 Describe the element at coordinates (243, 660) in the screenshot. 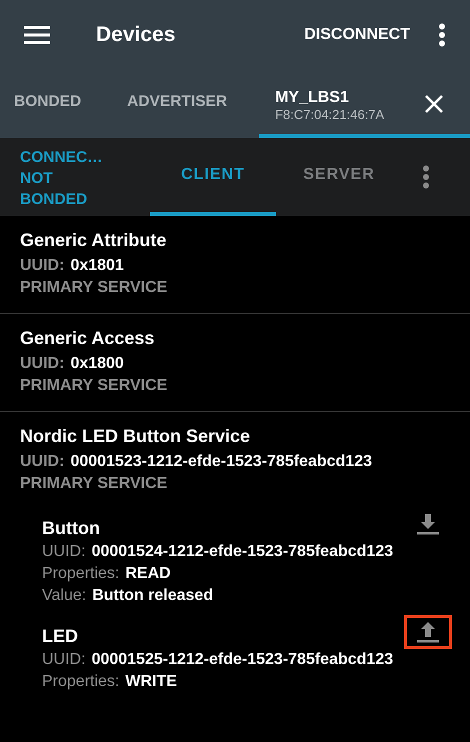

I see `field-value: 00001525-1212-efde-1523-785feabcd123` at that location.